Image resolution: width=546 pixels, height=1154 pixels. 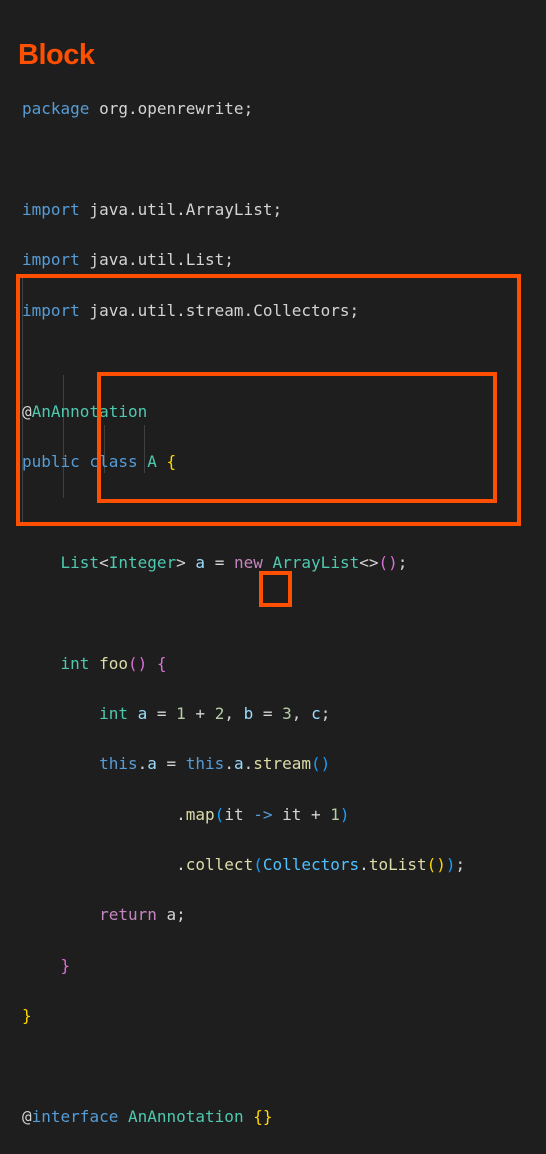 What do you see at coordinates (215, 713) in the screenshot?
I see `code-line-local-decl: int a = 1 + 2, b = 3, c;` at bounding box center [215, 713].